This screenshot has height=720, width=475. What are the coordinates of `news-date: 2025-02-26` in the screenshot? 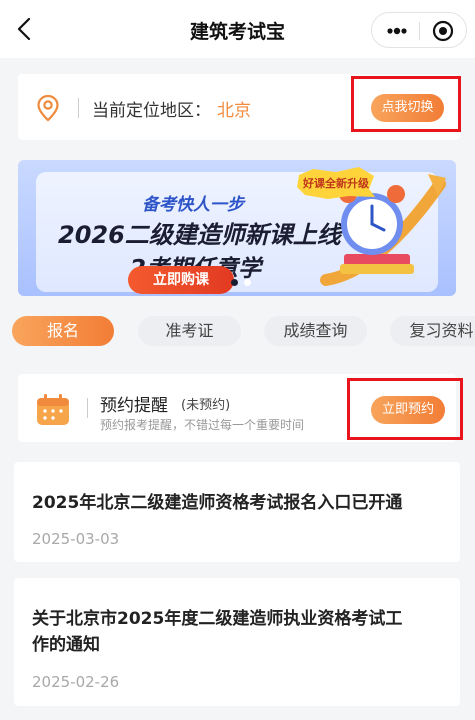 It's located at (76, 682).